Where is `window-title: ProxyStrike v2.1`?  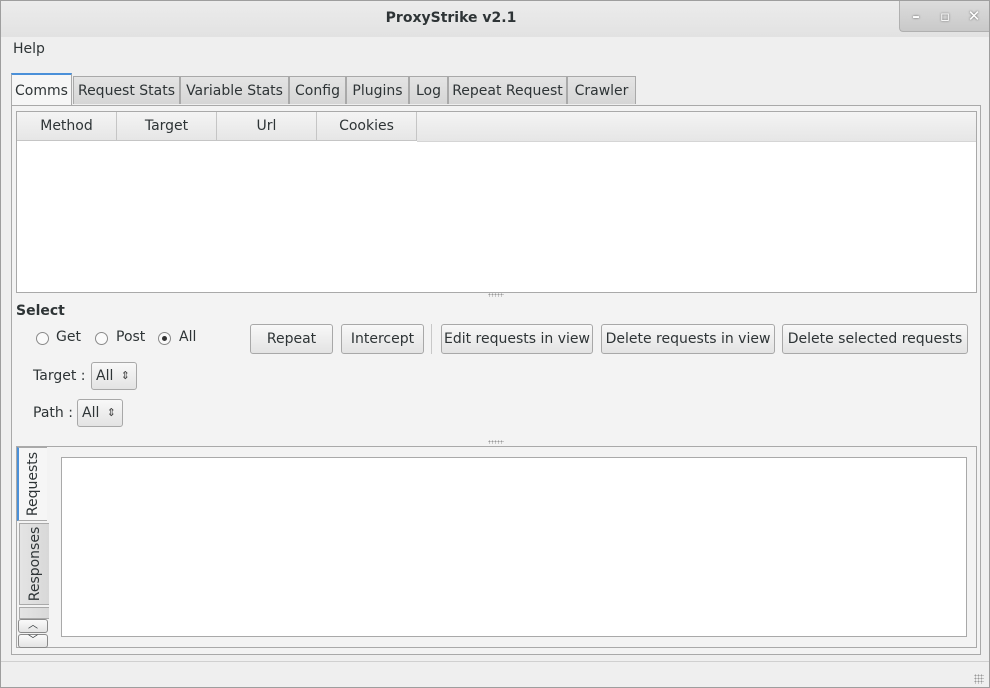
window-title: ProxyStrike v2.1 is located at coordinates (451, 18).